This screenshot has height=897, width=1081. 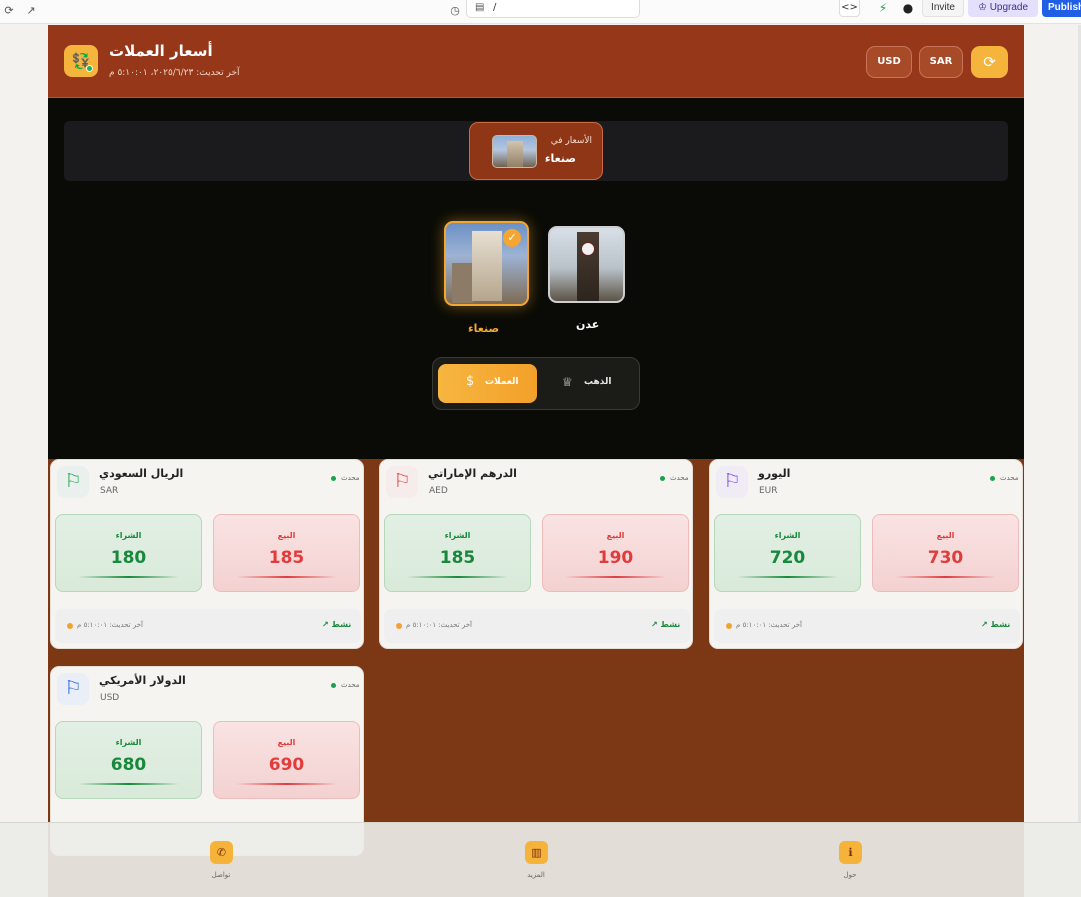 What do you see at coordinates (587, 324) in the screenshot?
I see `city-label-aden: عدن` at bounding box center [587, 324].